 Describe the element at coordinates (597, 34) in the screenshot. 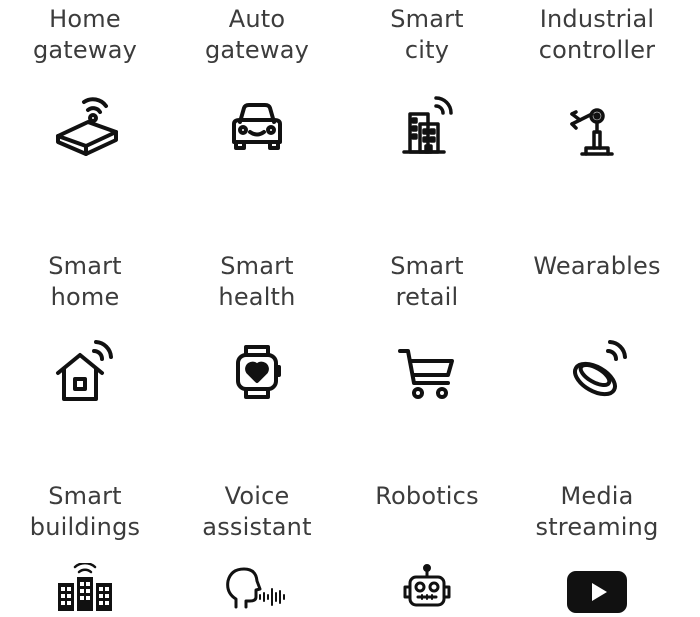

I see `tile-label-industrial-controller: Industrial controller` at that location.